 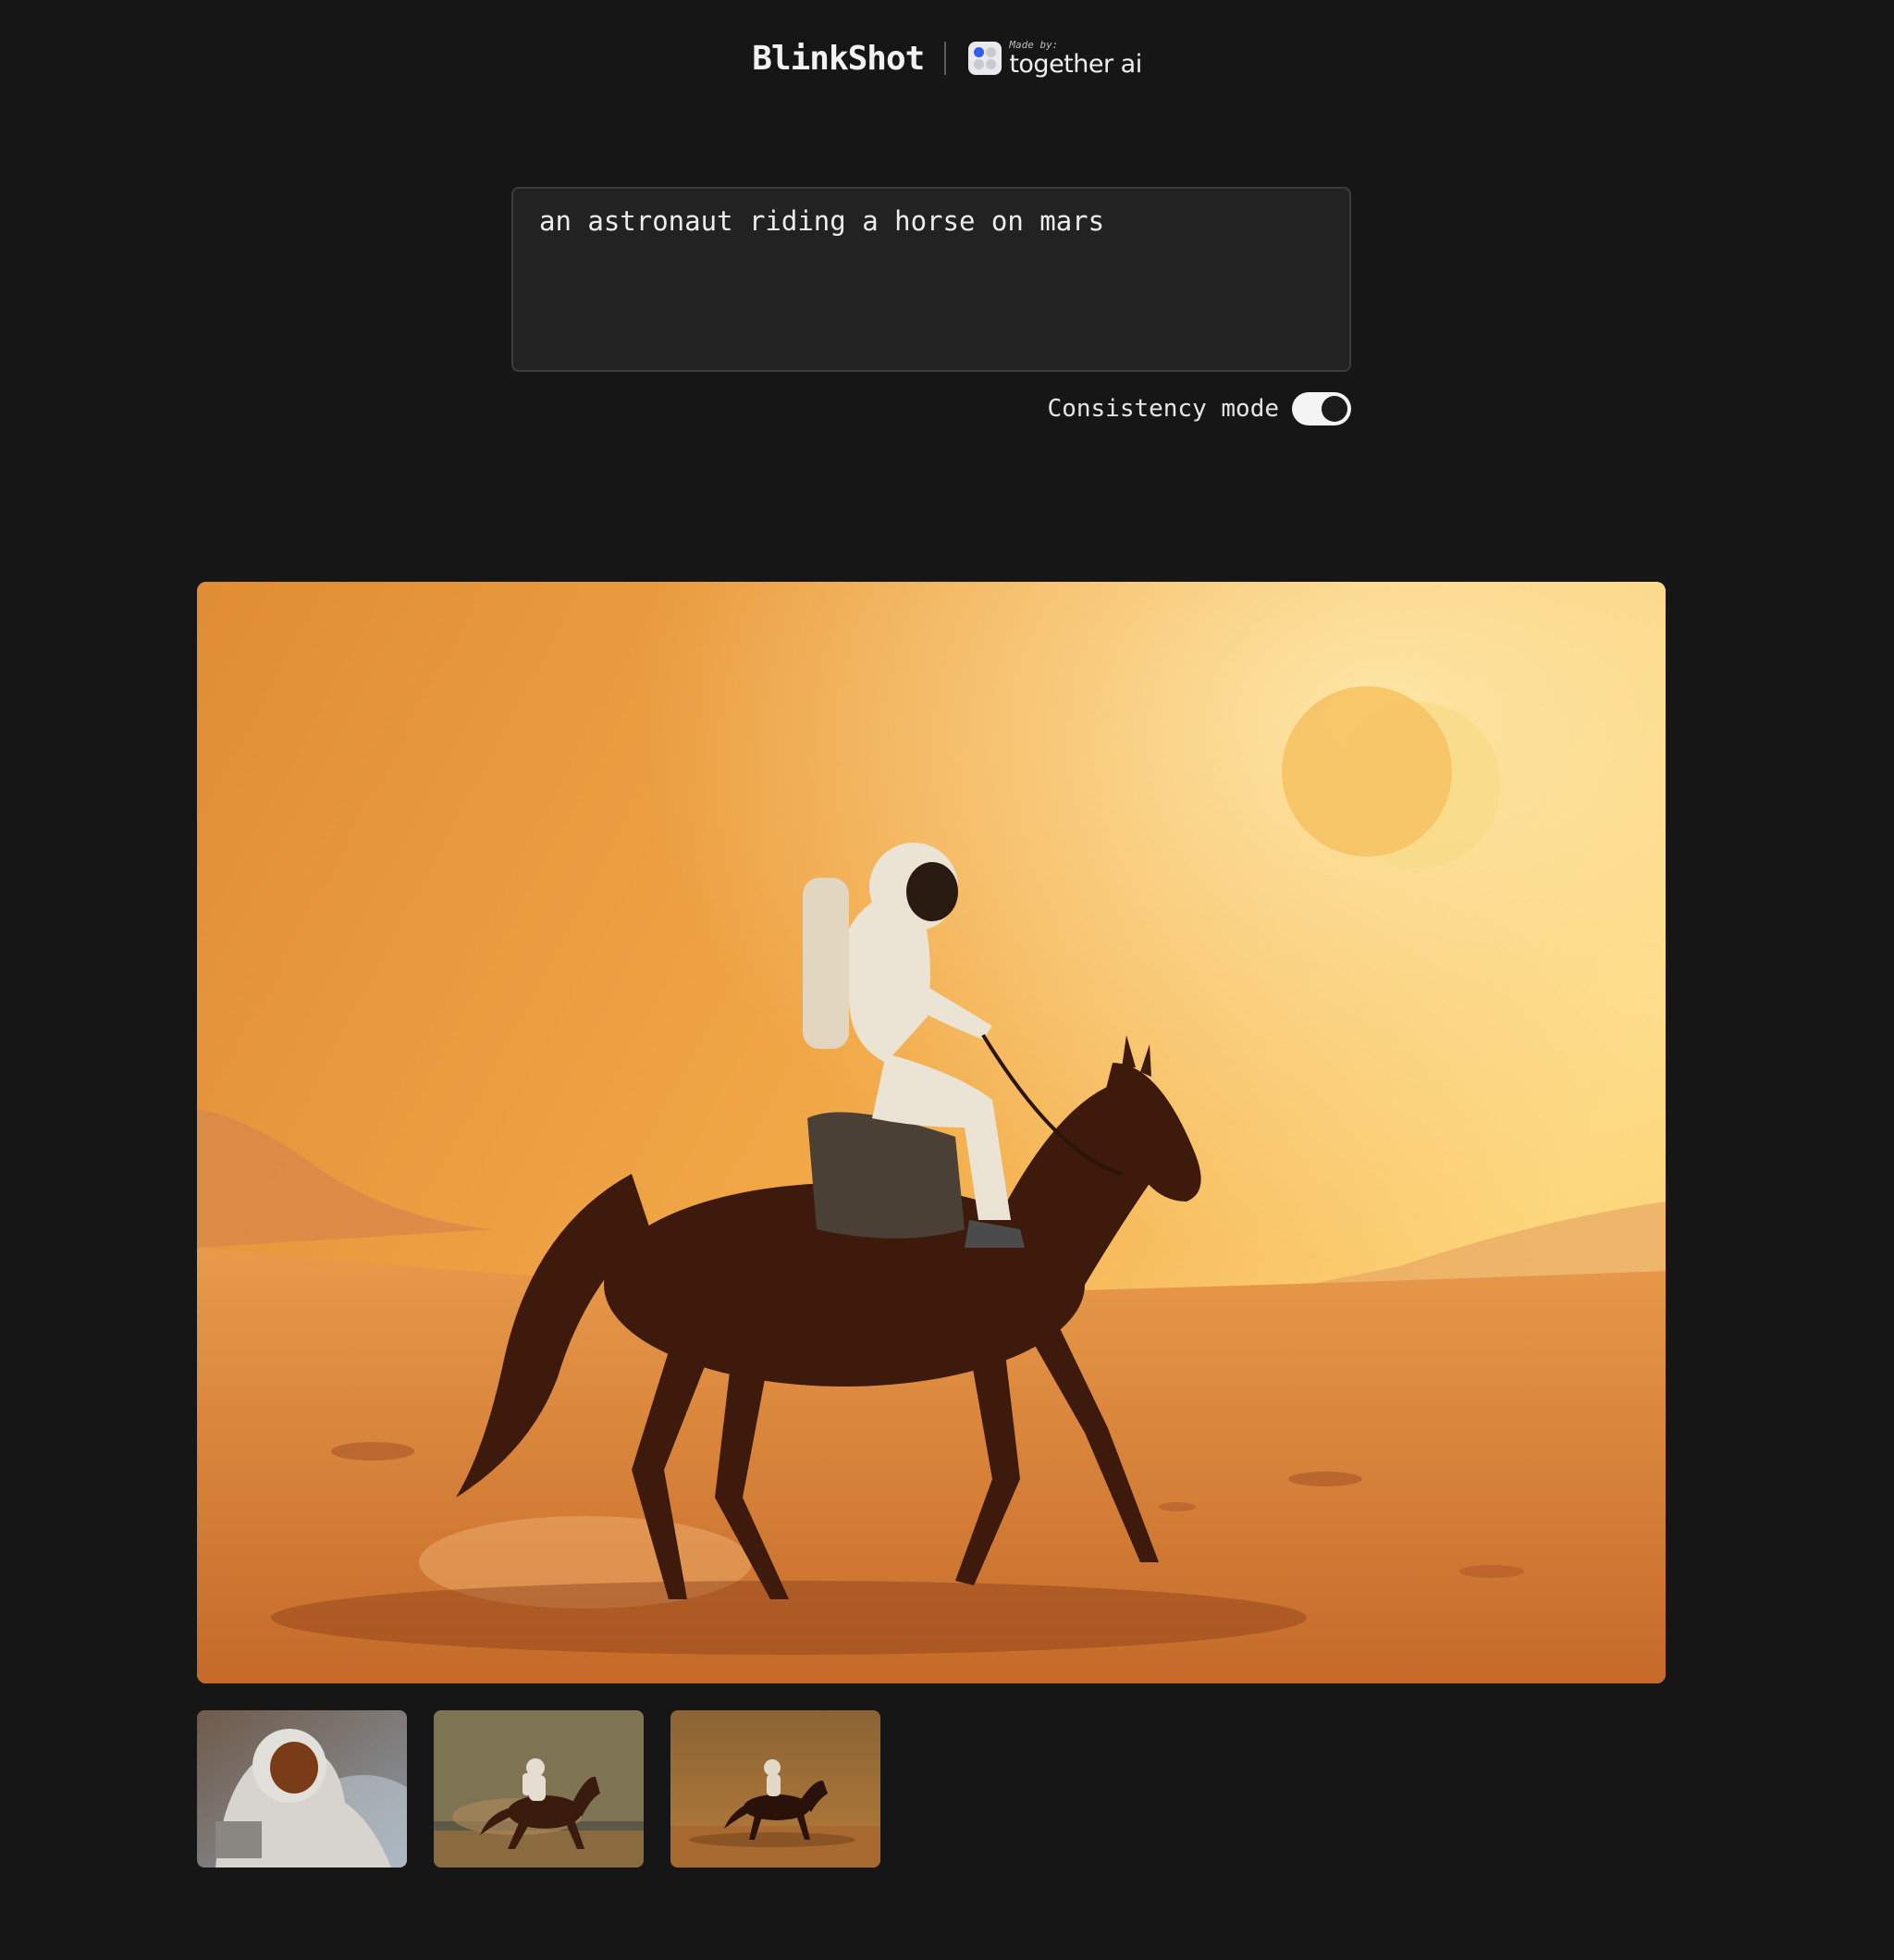 I want to click on consistency-mode: Consistency mode, so click(x=1199, y=408).